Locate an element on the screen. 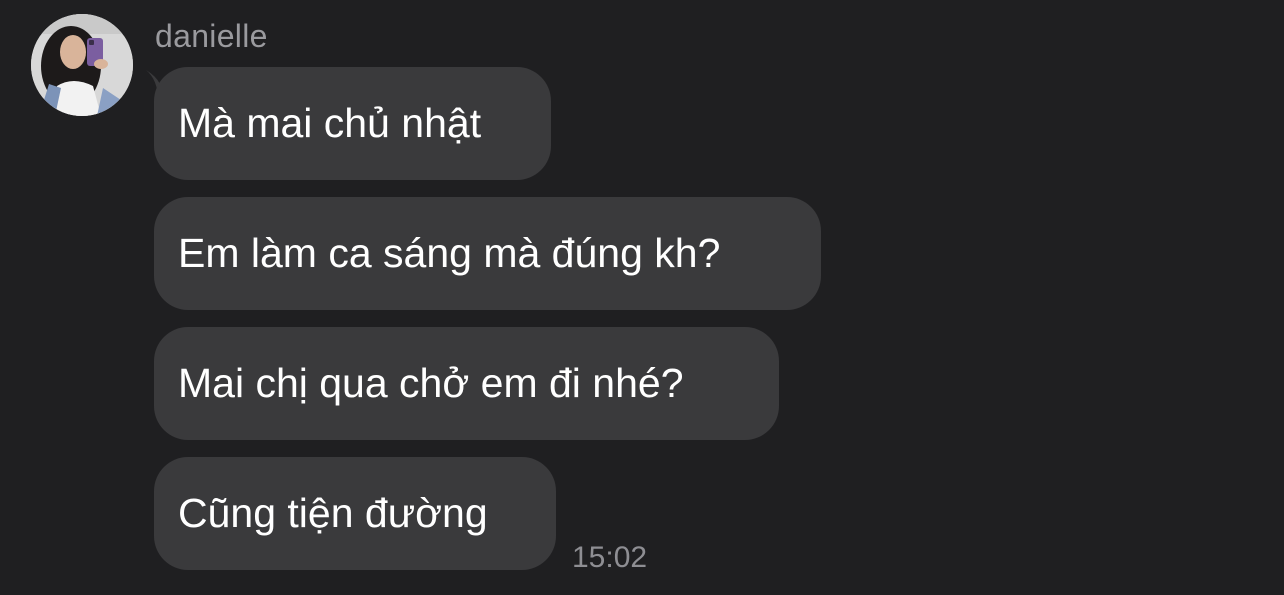 This screenshot has height=595, width=1284. message-bubble: Mai chị qua chở em đi nhé? is located at coordinates (466, 383).